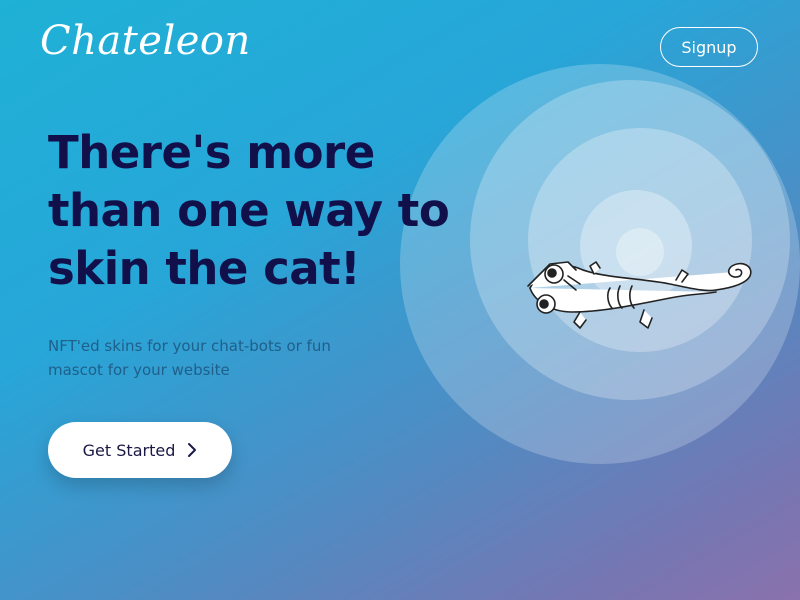 This screenshot has width=800, height=600. What do you see at coordinates (129, 450) in the screenshot?
I see `get-started-label: Get Started` at bounding box center [129, 450].